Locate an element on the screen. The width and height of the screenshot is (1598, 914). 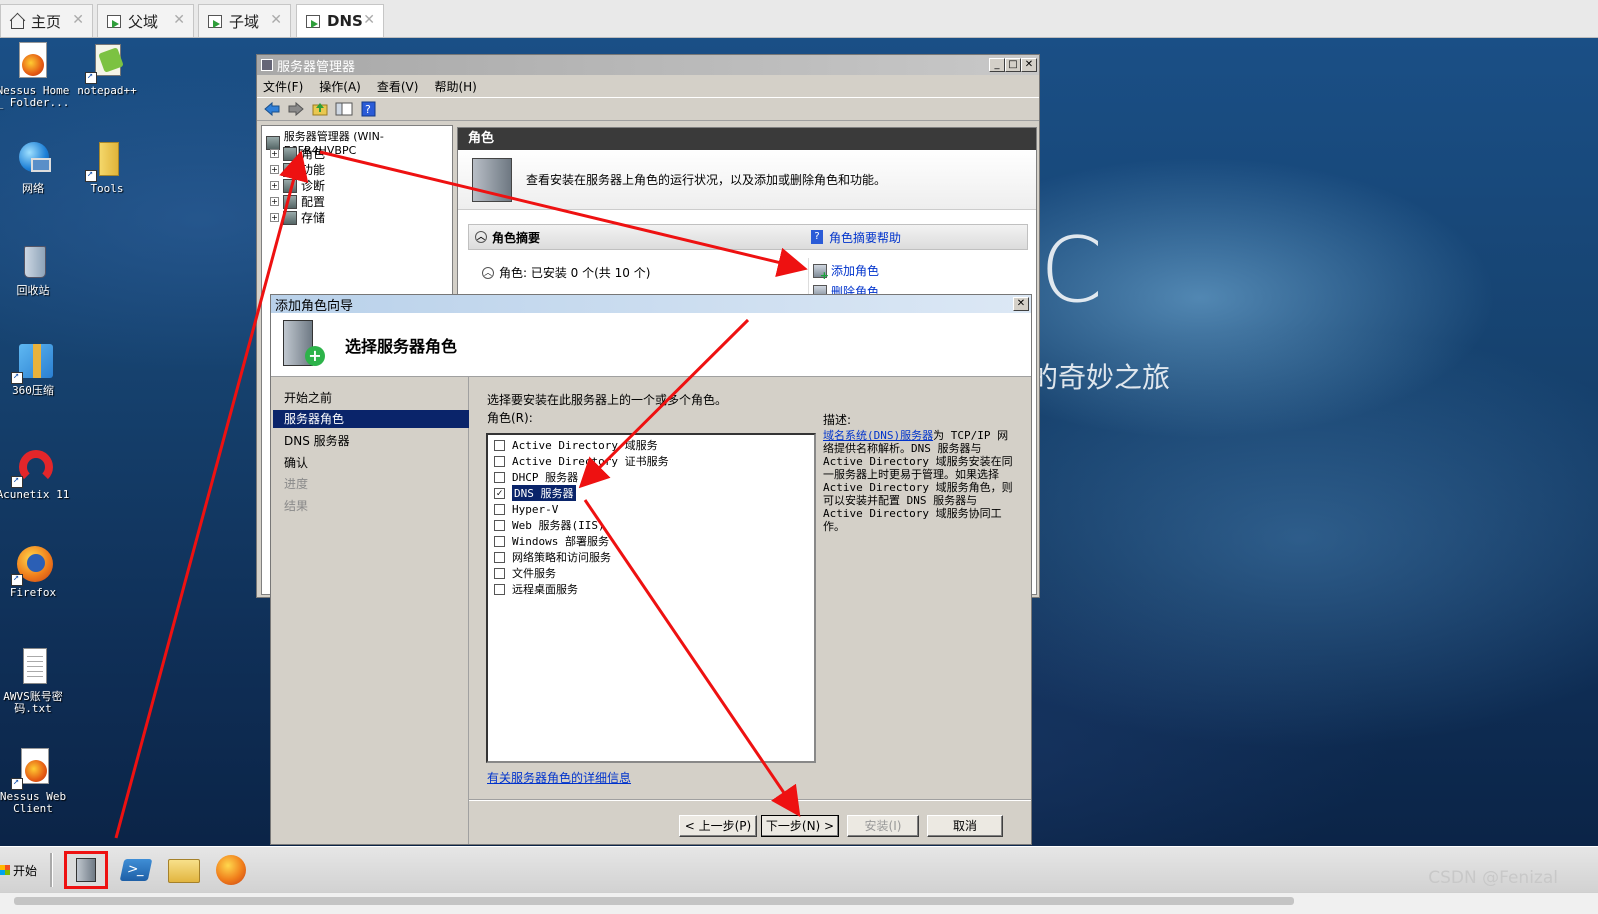
minimize-button: _ is located at coordinates (997, 65).